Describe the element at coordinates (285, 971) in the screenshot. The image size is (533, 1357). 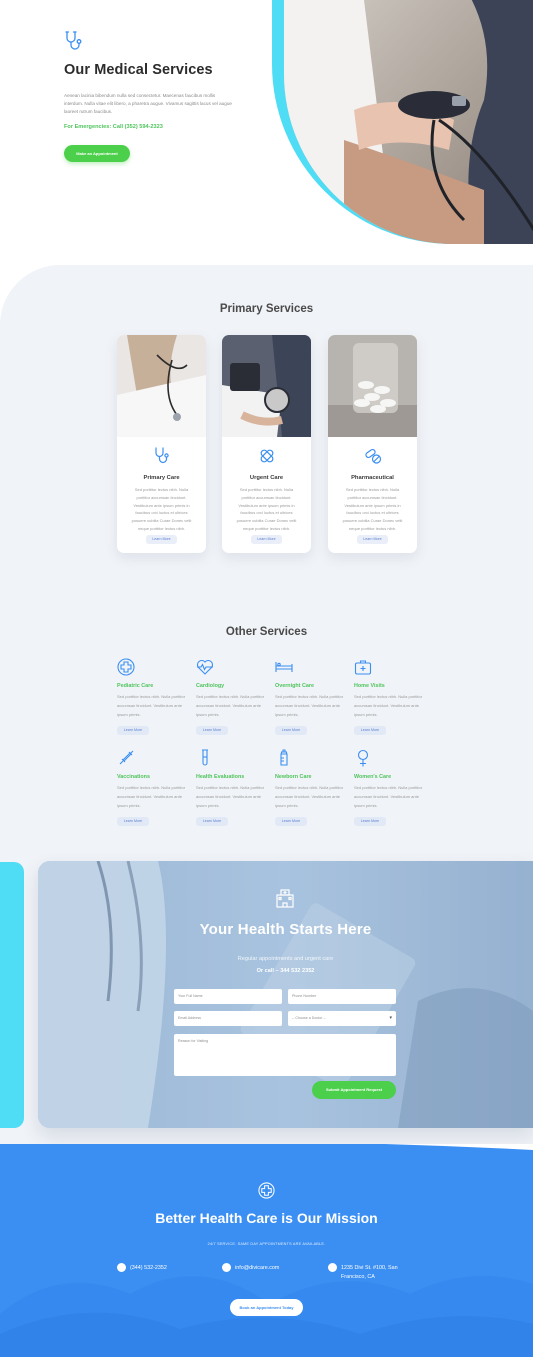
I see `cta-call: Or call – 344 532 2352` at that location.